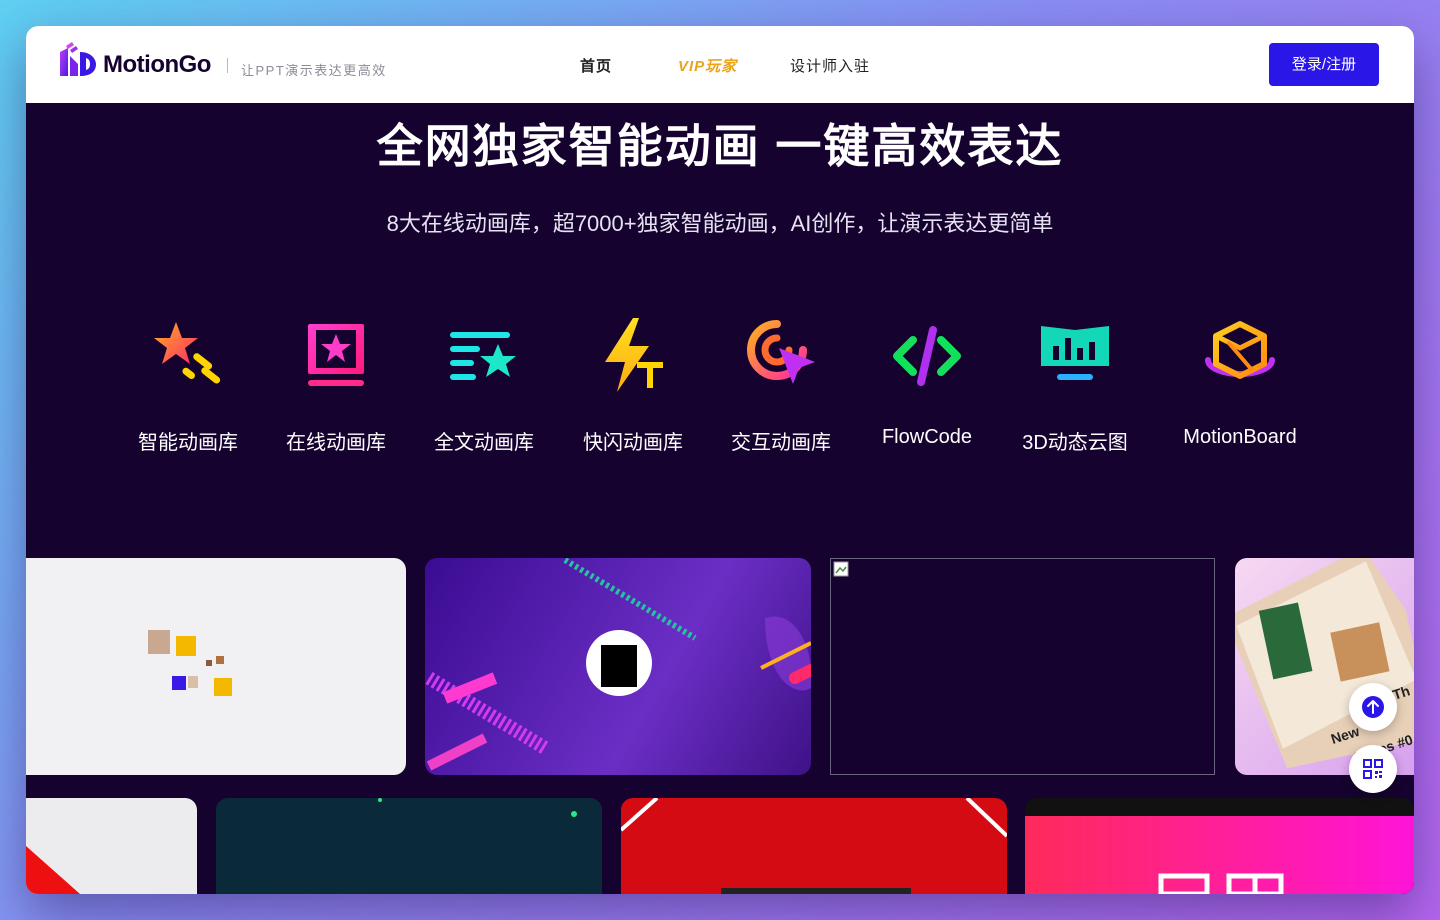 Image resolution: width=1440 pixels, height=920 pixels. What do you see at coordinates (1240, 437) in the screenshot?
I see `category-label: MotionBoard` at bounding box center [1240, 437].